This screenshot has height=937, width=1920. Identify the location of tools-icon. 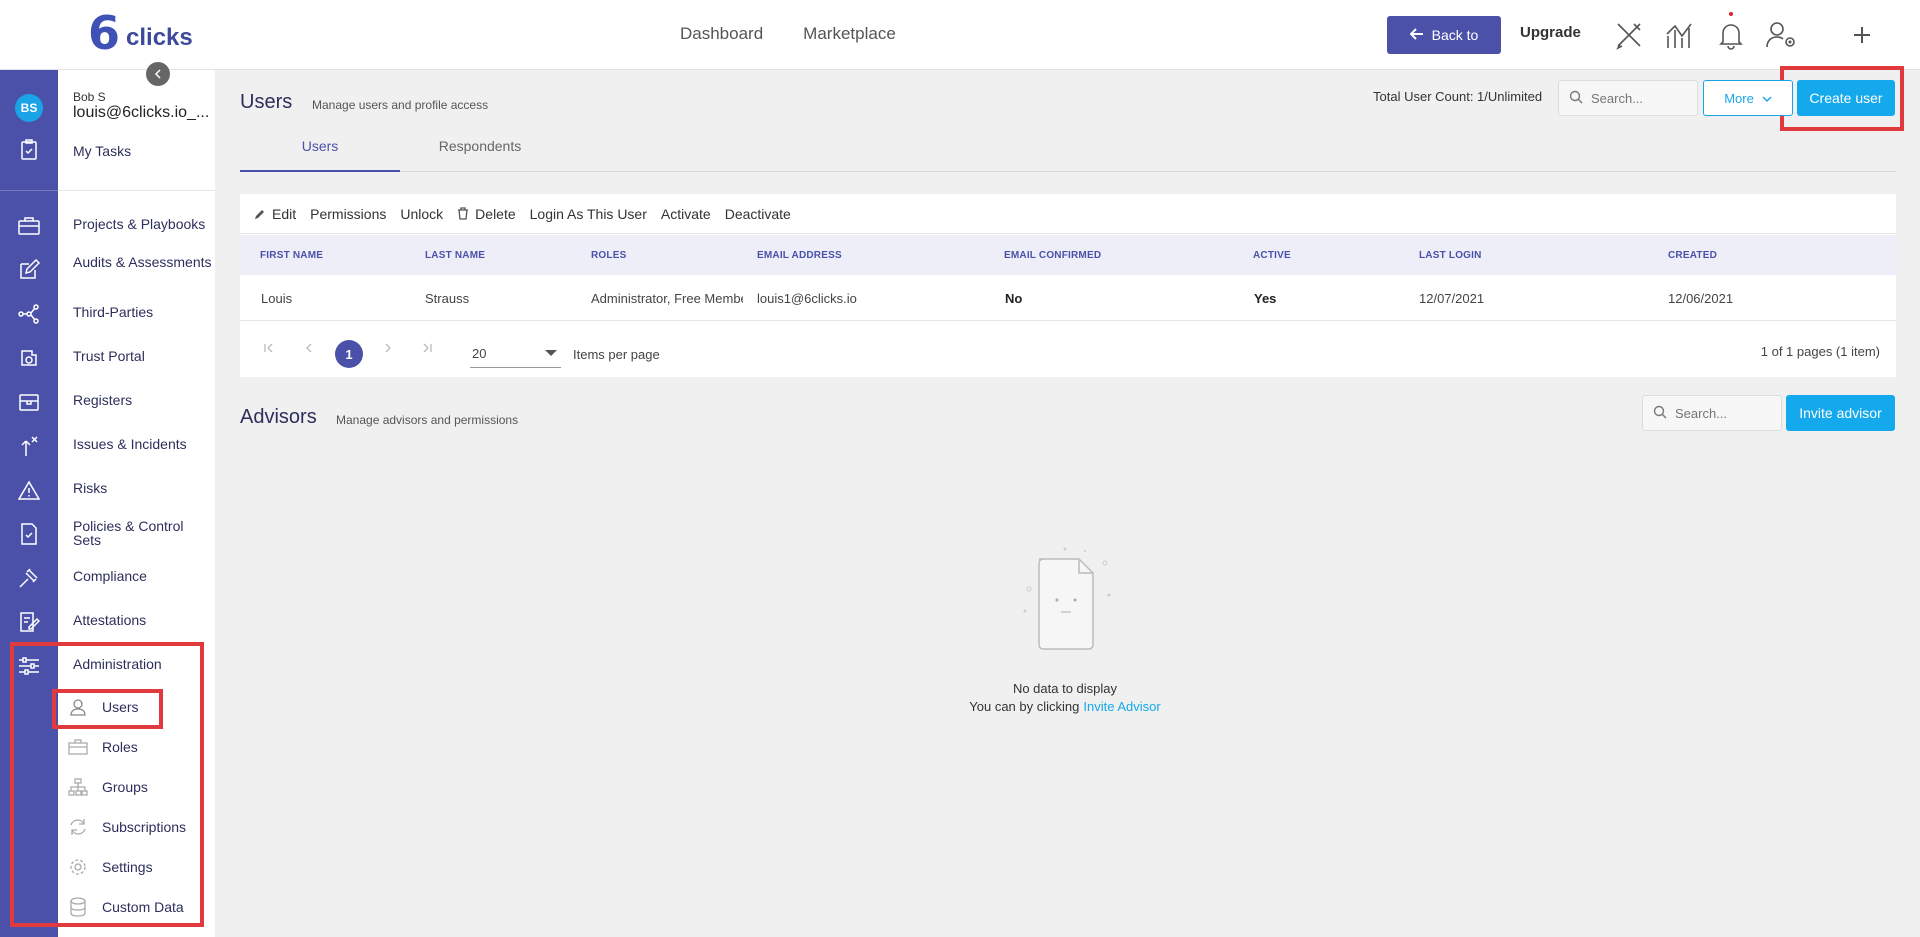
(1629, 35).